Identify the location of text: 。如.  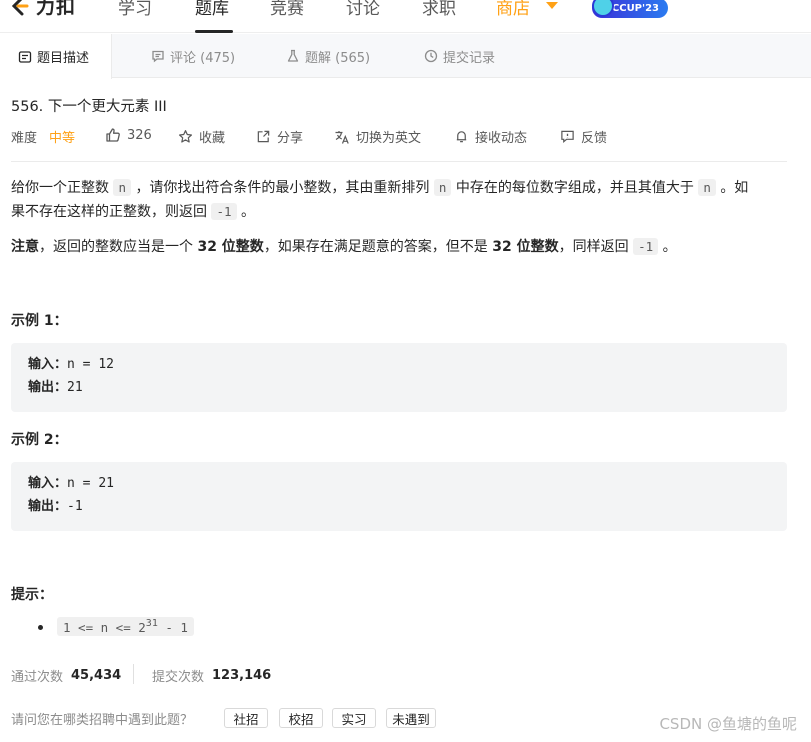
(734, 188).